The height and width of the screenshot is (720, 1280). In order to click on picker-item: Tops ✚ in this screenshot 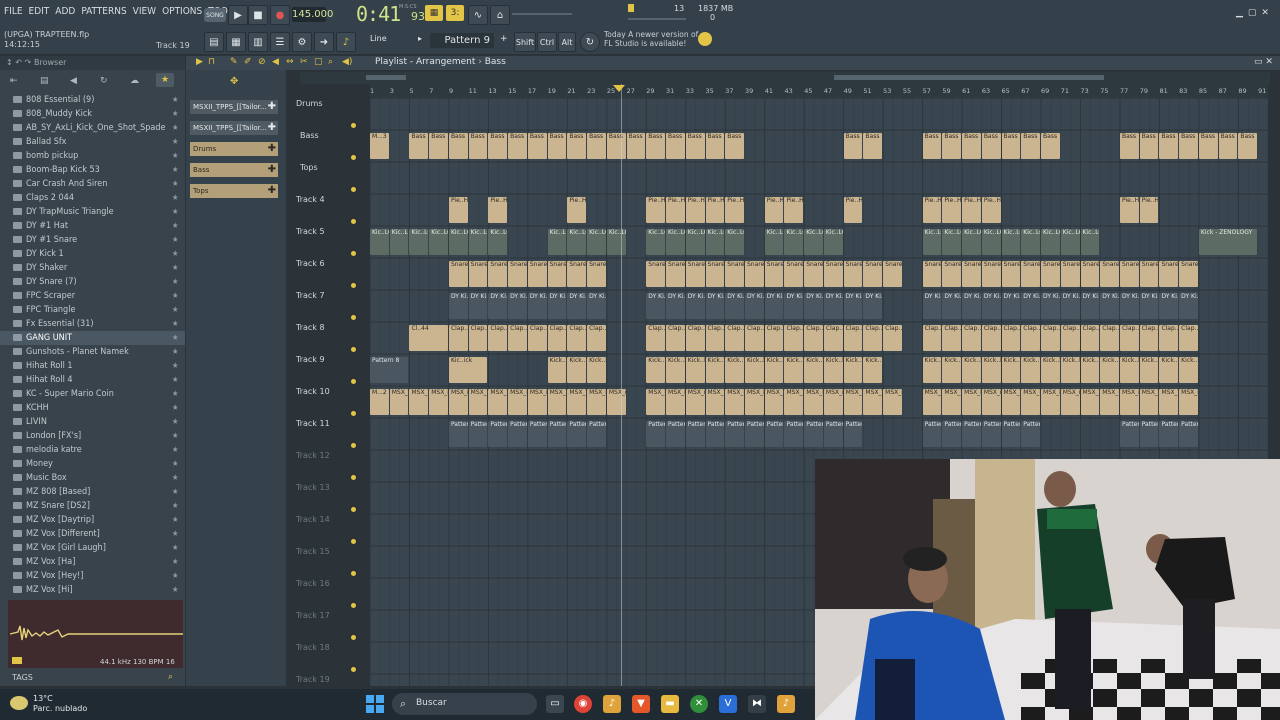, I will do `click(234, 191)`.